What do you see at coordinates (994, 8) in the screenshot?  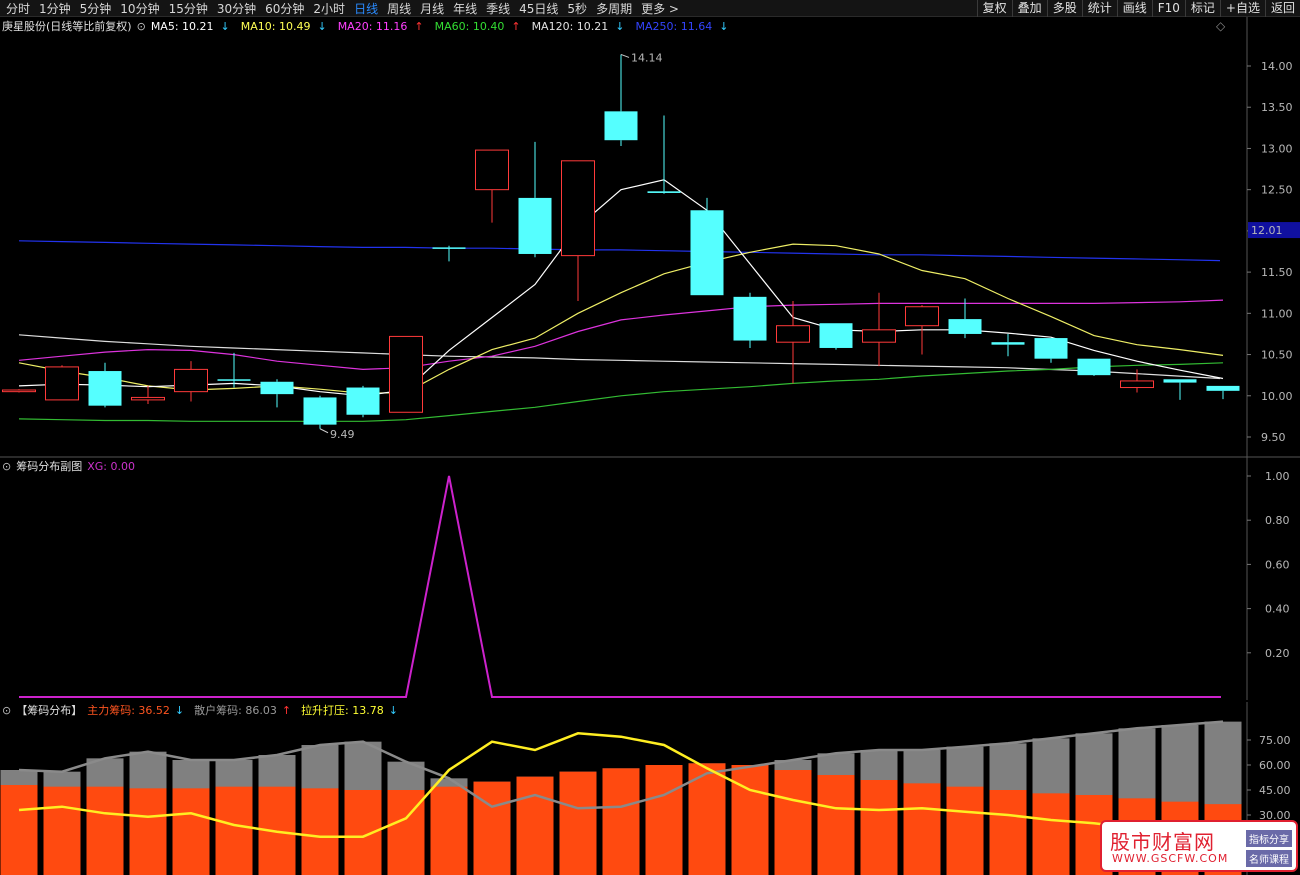 I see `tool-button: 复权` at bounding box center [994, 8].